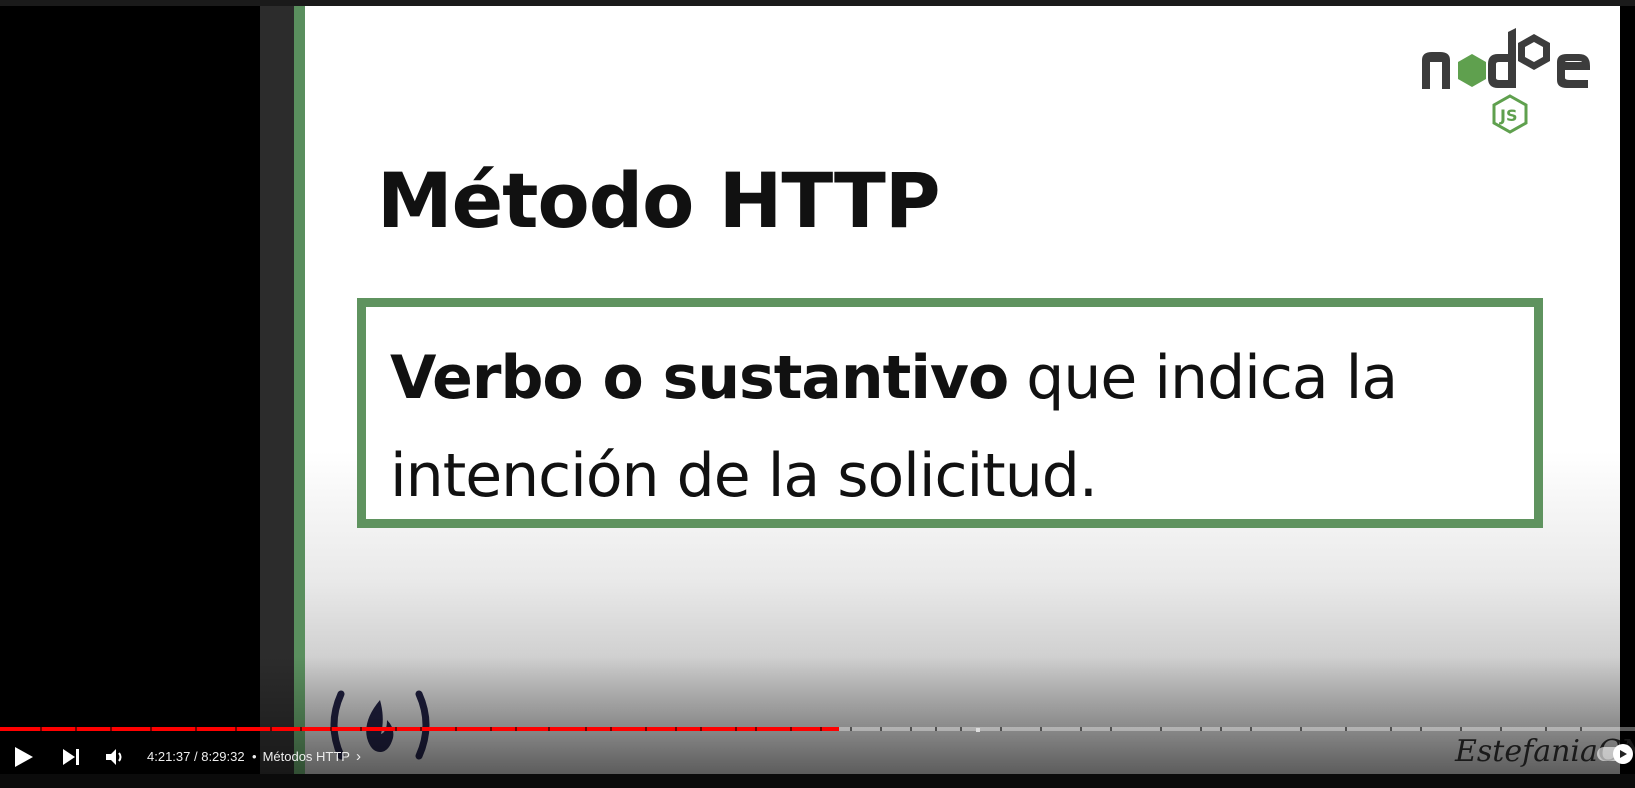  Describe the element at coordinates (699, 378) in the screenshot. I see `definition-bold: Verbo o sustantivo` at that location.